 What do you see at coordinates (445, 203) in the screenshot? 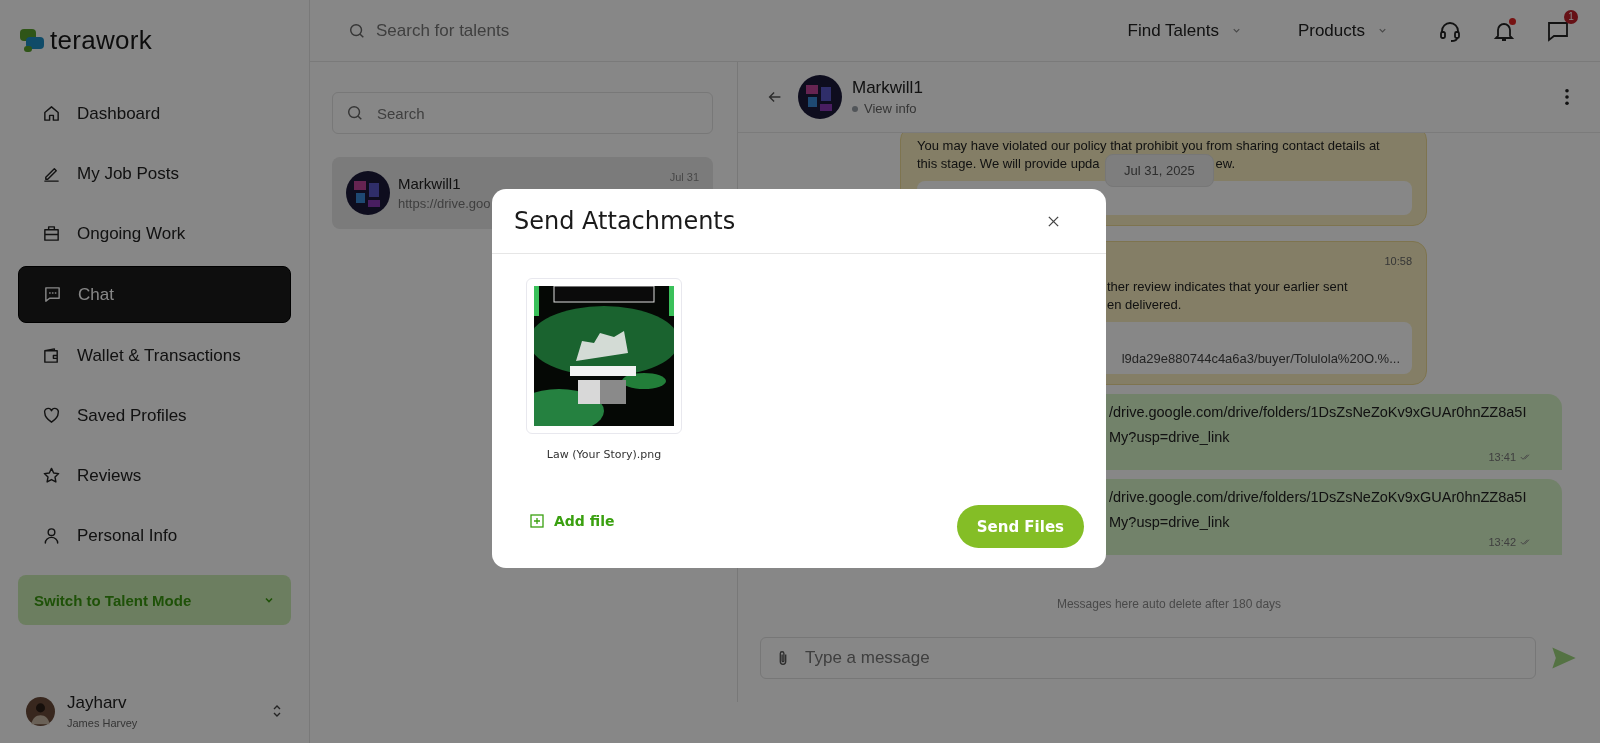
I see `message-preview: https://drive.goo` at bounding box center [445, 203].